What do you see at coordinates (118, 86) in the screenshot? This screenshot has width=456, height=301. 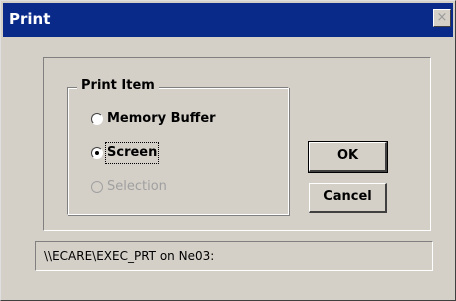 I see `print-item-legend: Print Item` at bounding box center [118, 86].